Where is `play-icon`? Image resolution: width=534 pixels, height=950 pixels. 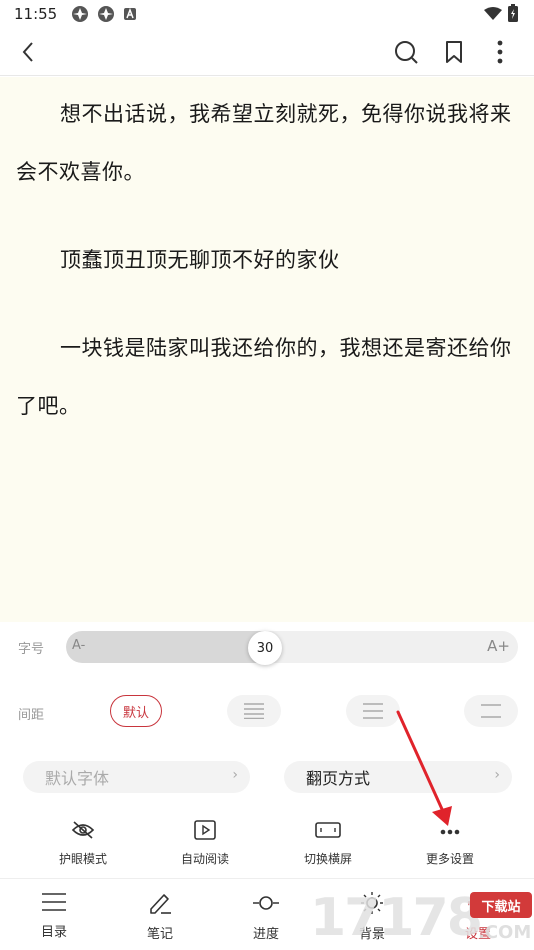
play-icon is located at coordinates (205, 832).